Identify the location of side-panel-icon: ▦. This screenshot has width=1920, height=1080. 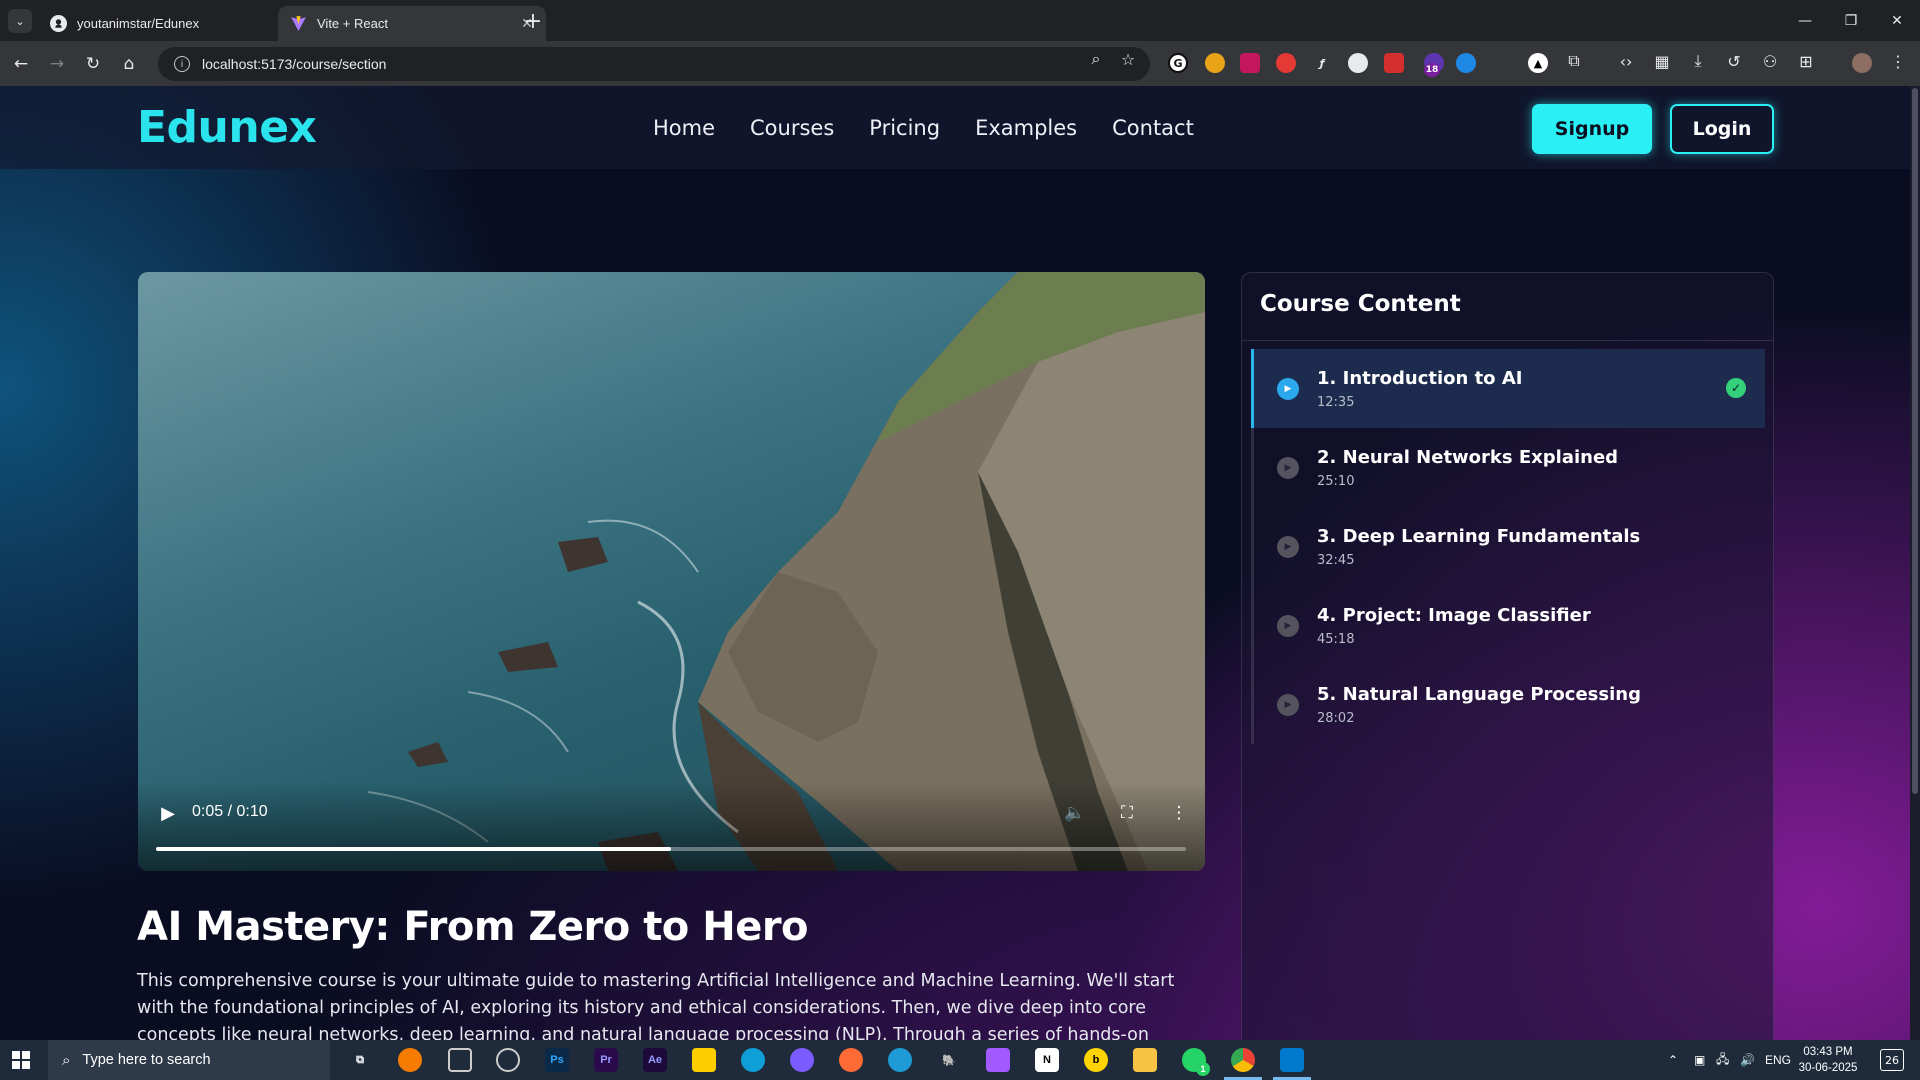
(1662, 61).